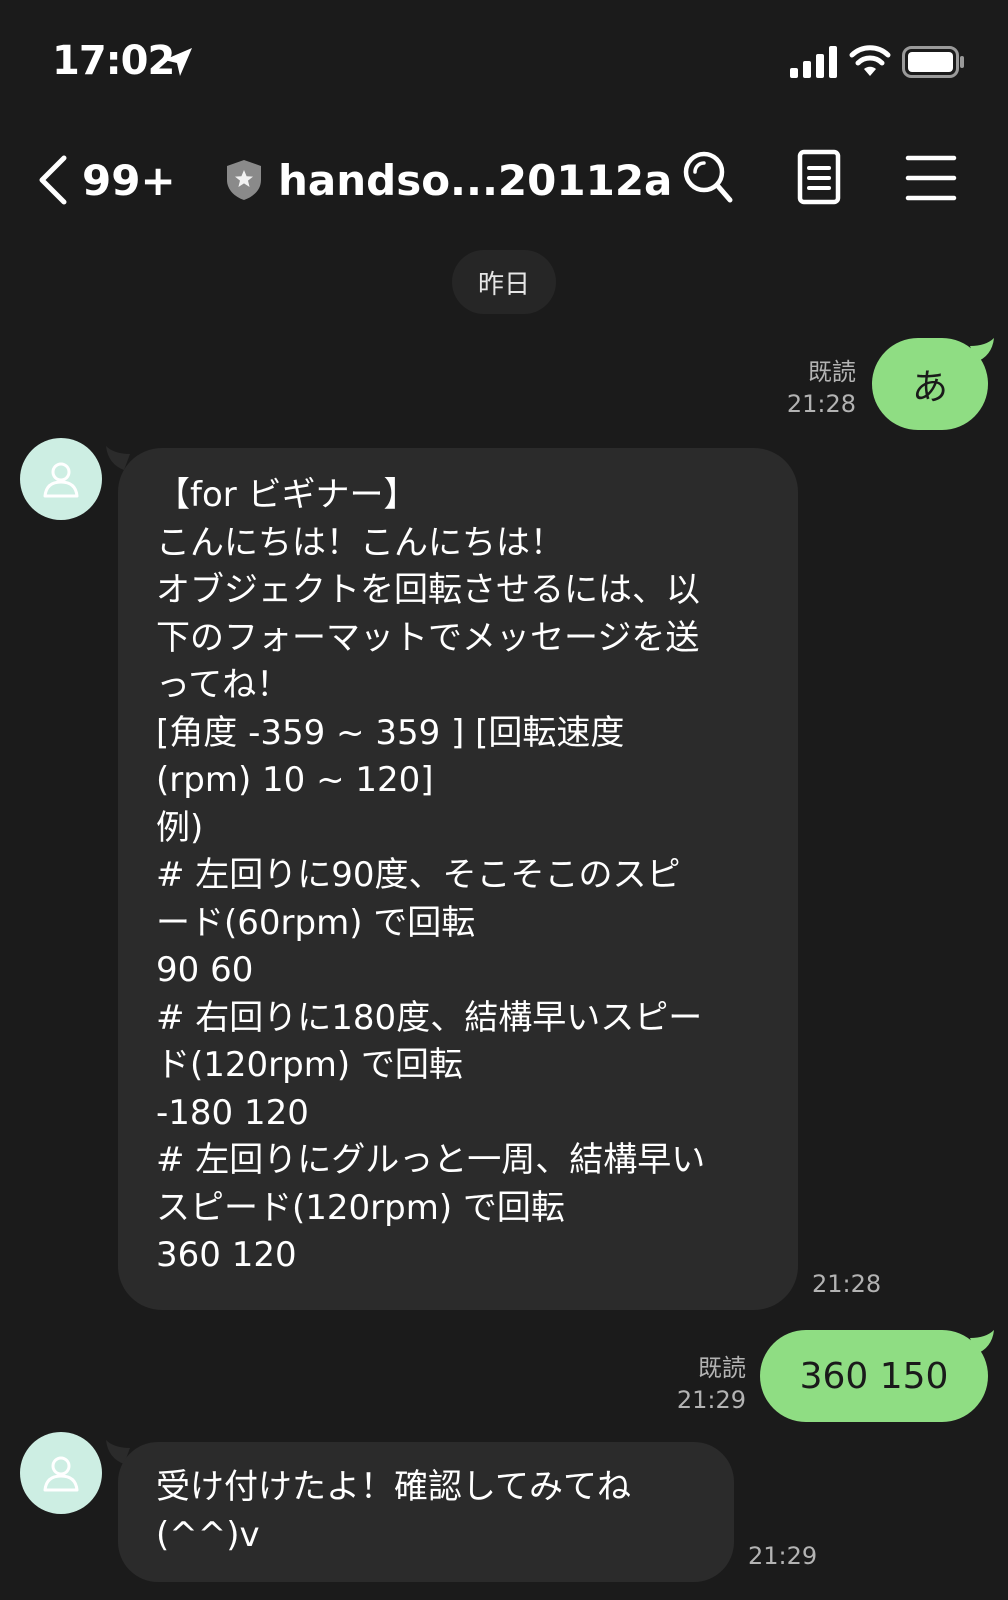  Describe the element at coordinates (129, 180) in the screenshot. I see `unread-count: 99+` at that location.